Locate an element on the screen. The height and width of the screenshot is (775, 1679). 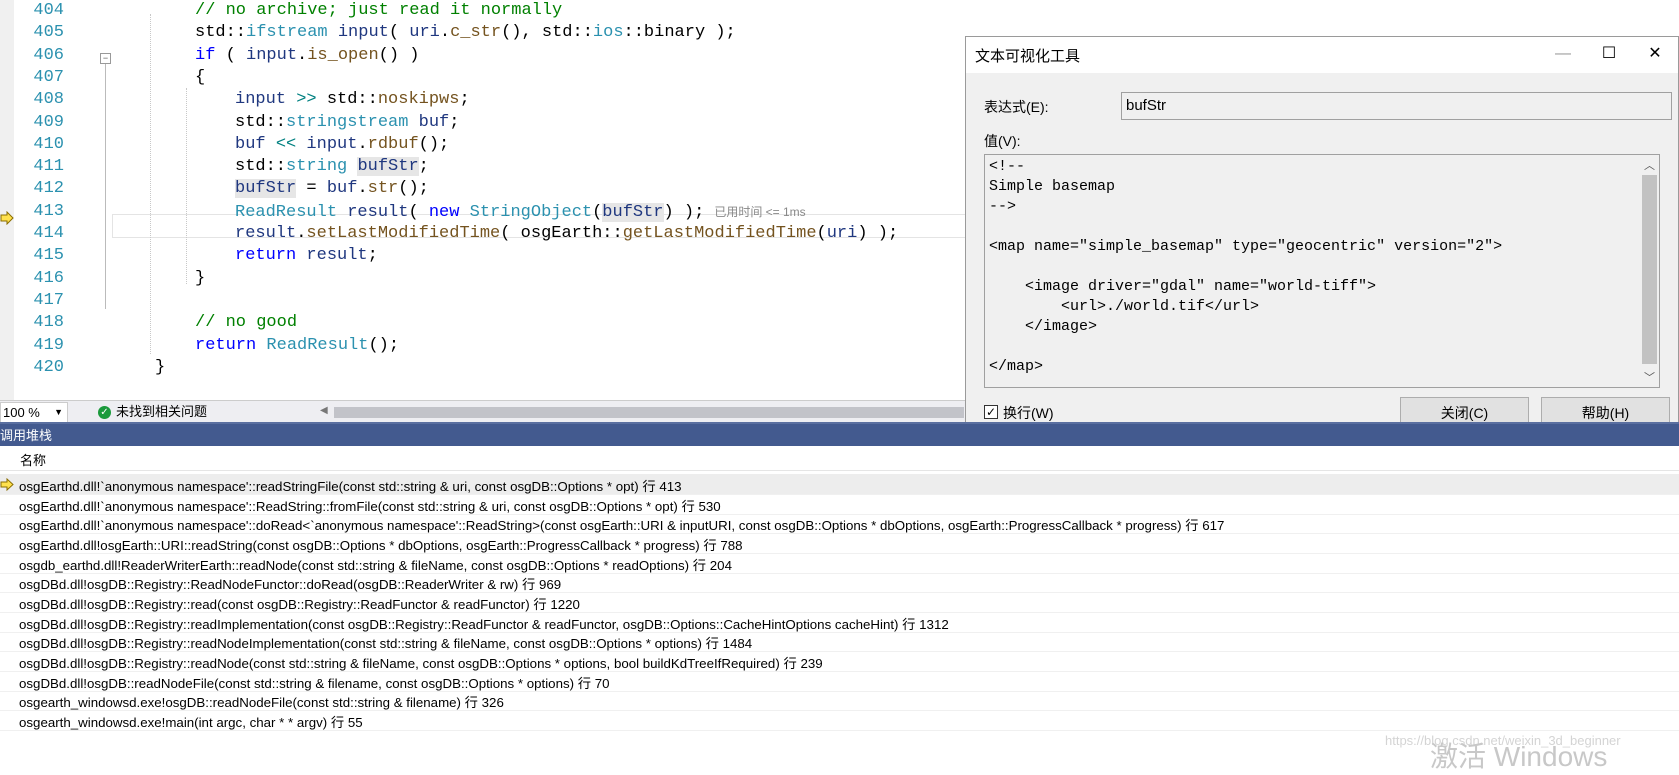
code-token: if is located at coordinates (205, 55).